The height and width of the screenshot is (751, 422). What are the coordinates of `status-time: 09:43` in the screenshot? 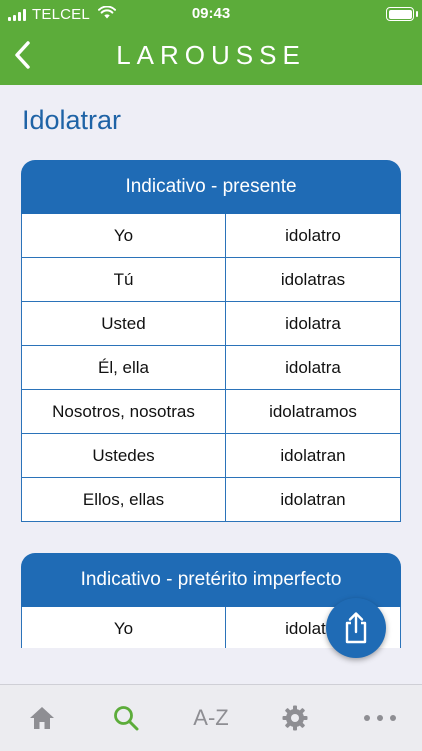 It's located at (211, 13).